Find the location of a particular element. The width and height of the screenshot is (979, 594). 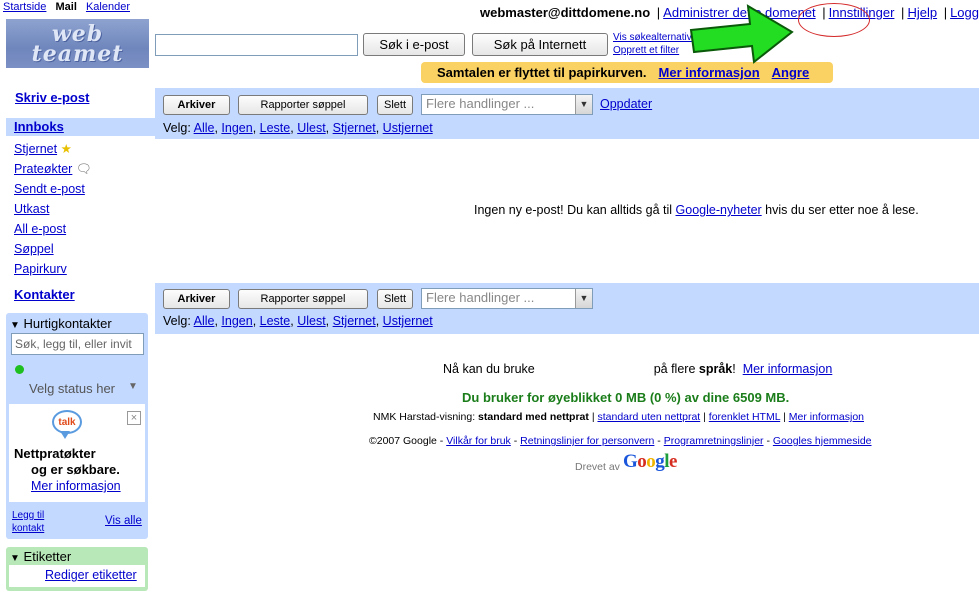

sidebar-item-drafts: Utkast is located at coordinates (53, 209).